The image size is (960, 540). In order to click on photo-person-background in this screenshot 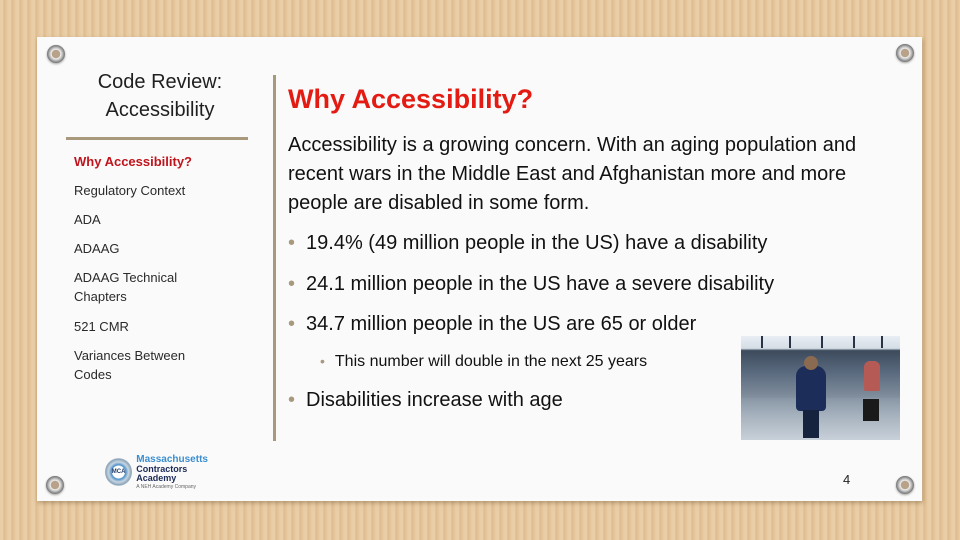, I will do `click(872, 376)`.